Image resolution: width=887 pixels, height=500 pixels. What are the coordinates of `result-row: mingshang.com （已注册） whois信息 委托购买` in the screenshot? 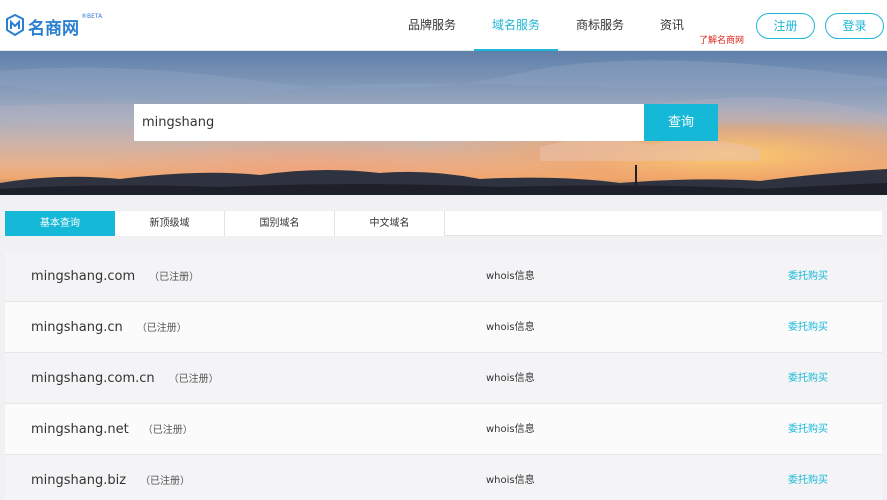 It's located at (443, 276).